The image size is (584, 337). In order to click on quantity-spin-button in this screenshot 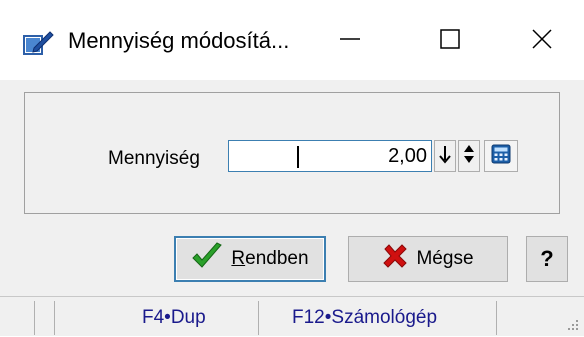, I will do `click(469, 156)`.